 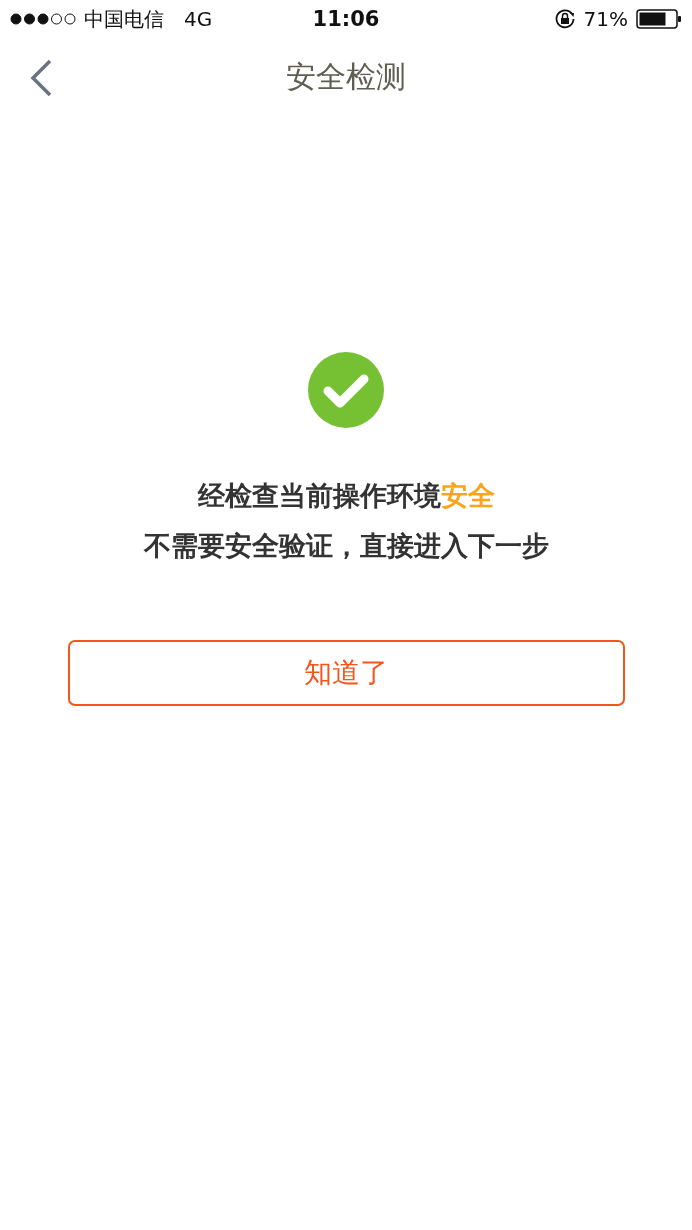 I want to click on signal-icon, so click(x=43, y=19).